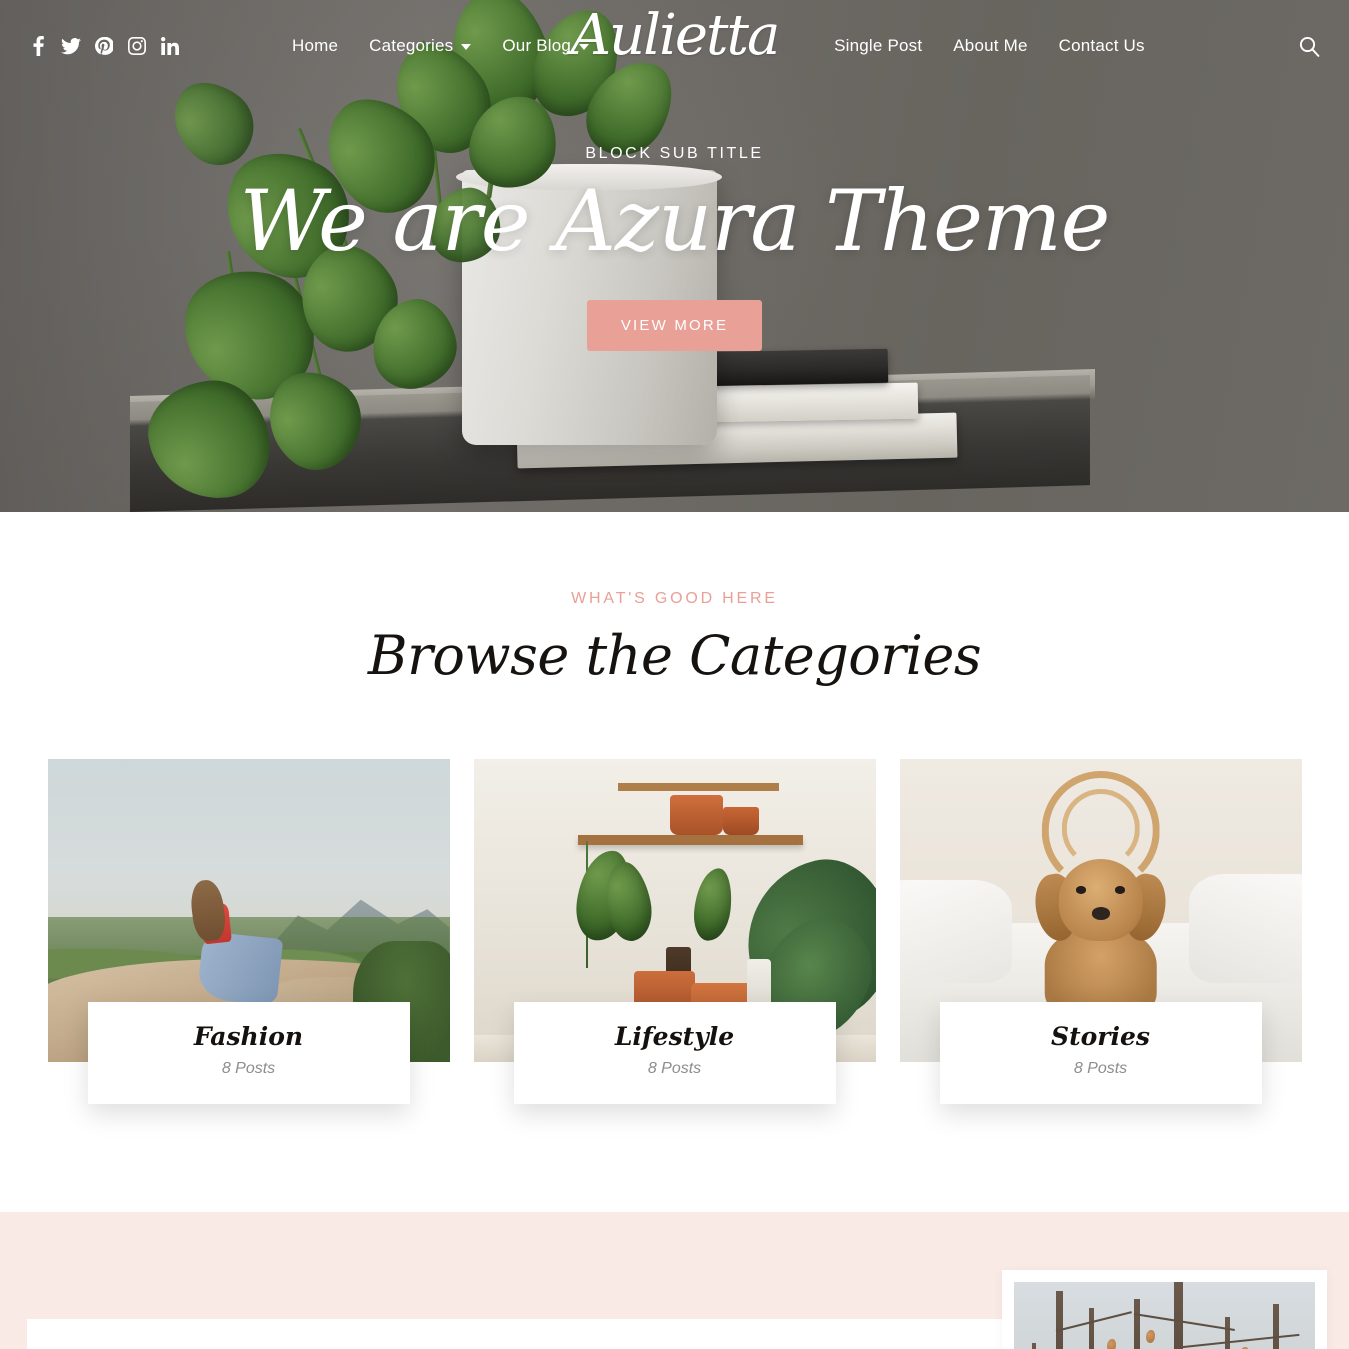 This screenshot has height=1349, width=1349. Describe the element at coordinates (675, 221) in the screenshot. I see `hero-title: We are Azura Theme` at that location.